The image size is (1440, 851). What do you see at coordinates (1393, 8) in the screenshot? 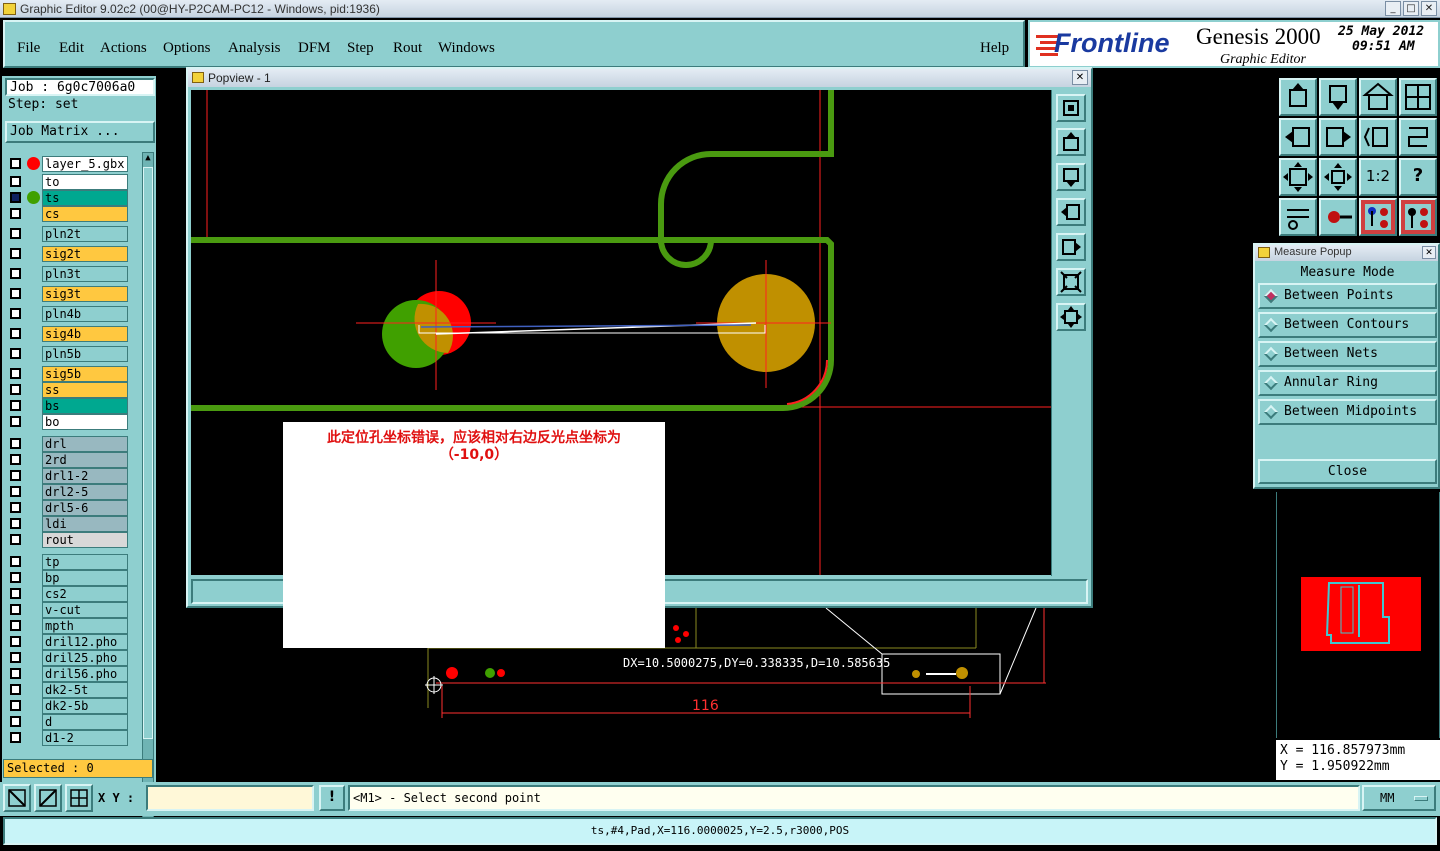
I see `minimize-button: _` at bounding box center [1393, 8].